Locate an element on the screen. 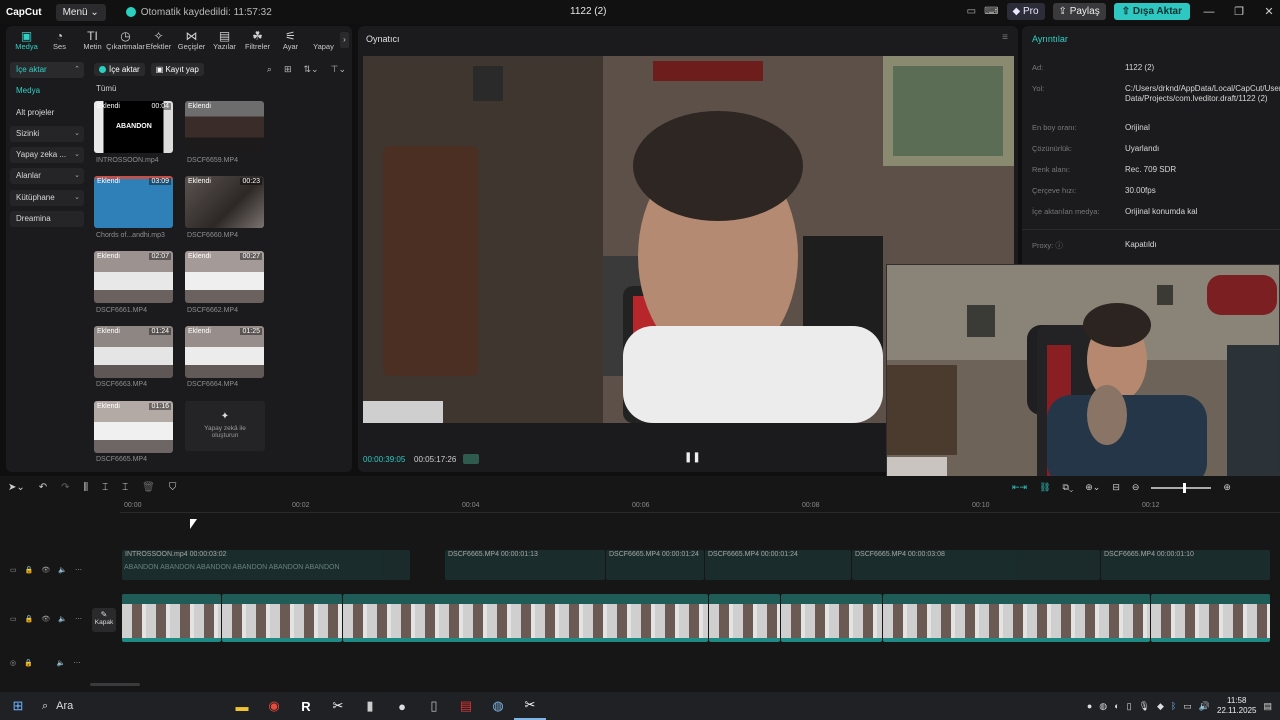  maximize-icon: ❐ is located at coordinates (1239, 11).